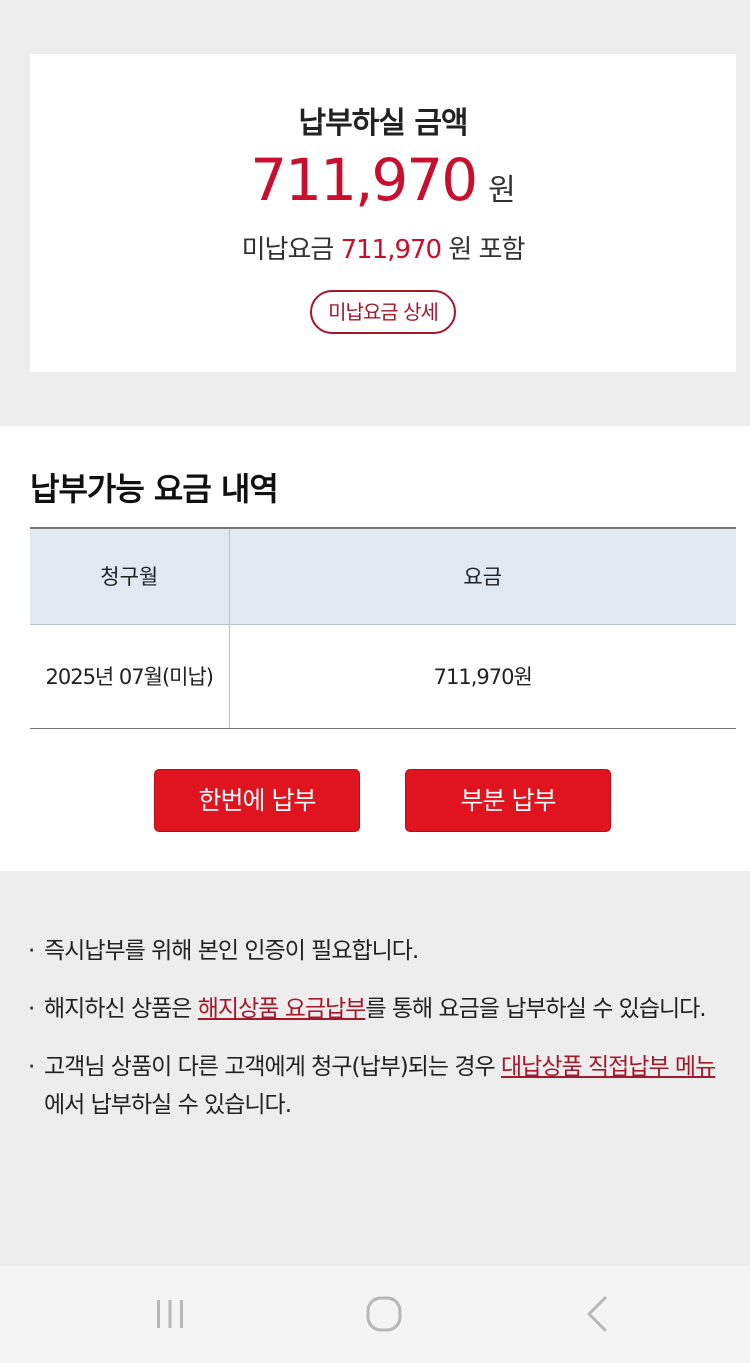 This screenshot has height=1363, width=750. I want to click on payment-amount-unit: 원, so click(502, 190).